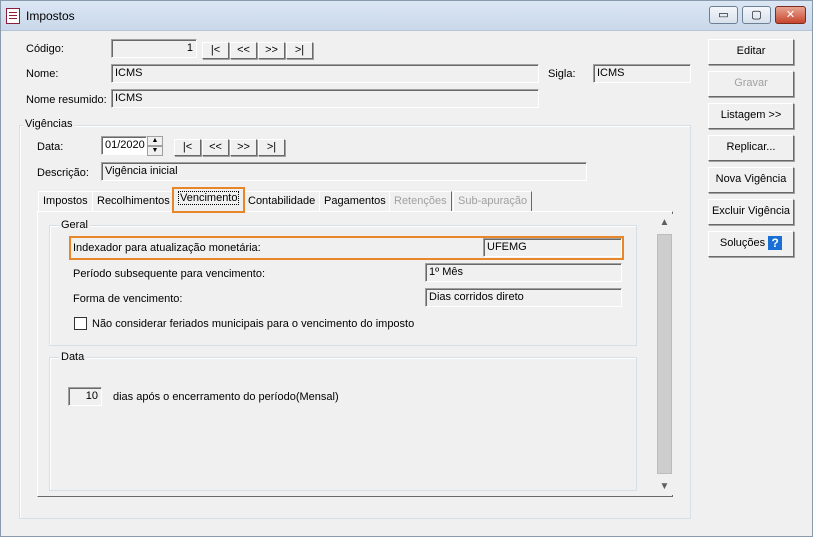  I want to click on spin-up-icon: ▲, so click(155, 141).